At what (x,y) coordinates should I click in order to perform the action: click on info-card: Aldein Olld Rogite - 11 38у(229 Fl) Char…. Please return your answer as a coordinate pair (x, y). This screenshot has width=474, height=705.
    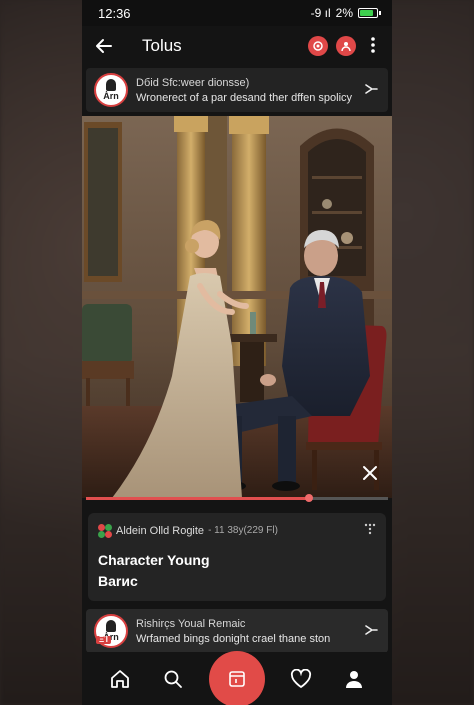
    Looking at the image, I should click on (237, 557).